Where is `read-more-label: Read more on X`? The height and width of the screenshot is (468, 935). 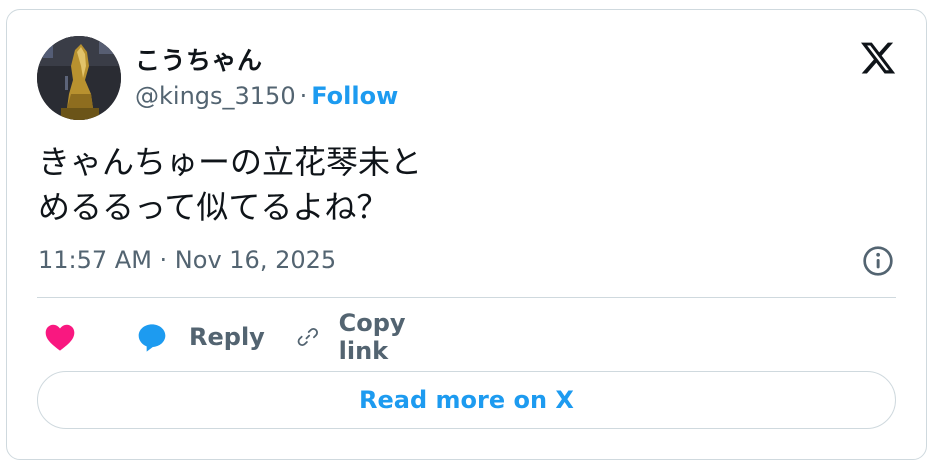 read-more-label: Read more on X is located at coordinates (466, 400).